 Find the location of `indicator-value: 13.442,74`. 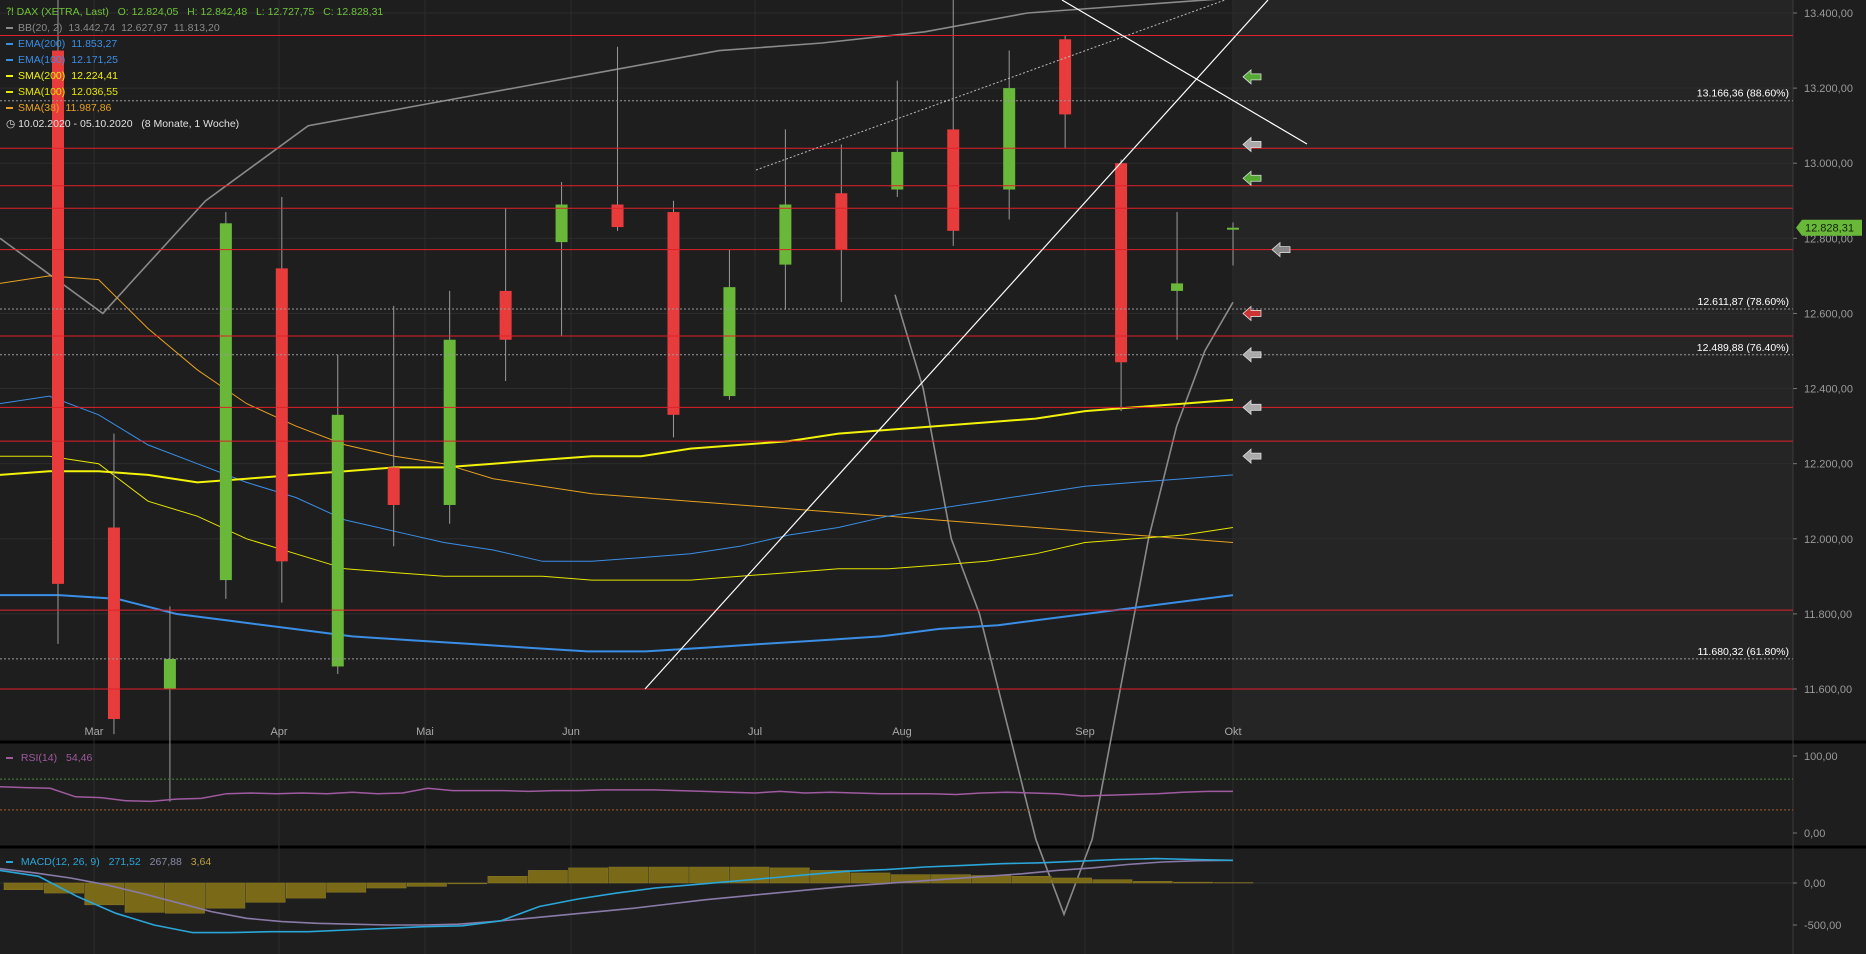

indicator-value: 13.442,74 is located at coordinates (92, 28).